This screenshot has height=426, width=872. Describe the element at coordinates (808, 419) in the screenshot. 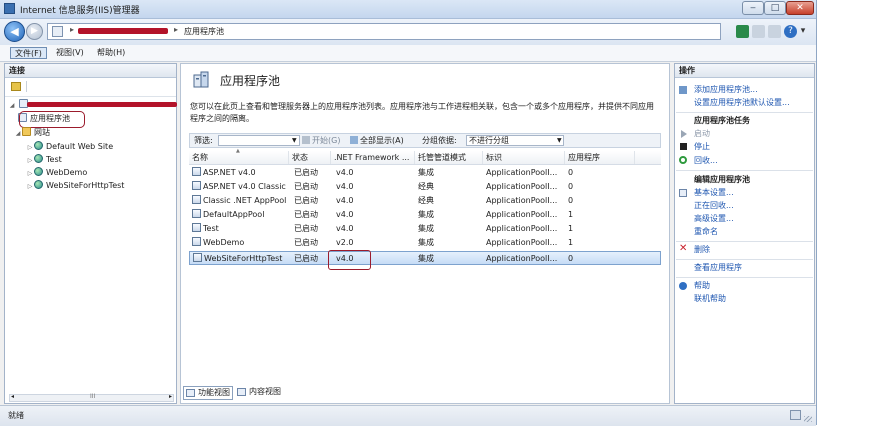

I see `resize-grip` at that location.